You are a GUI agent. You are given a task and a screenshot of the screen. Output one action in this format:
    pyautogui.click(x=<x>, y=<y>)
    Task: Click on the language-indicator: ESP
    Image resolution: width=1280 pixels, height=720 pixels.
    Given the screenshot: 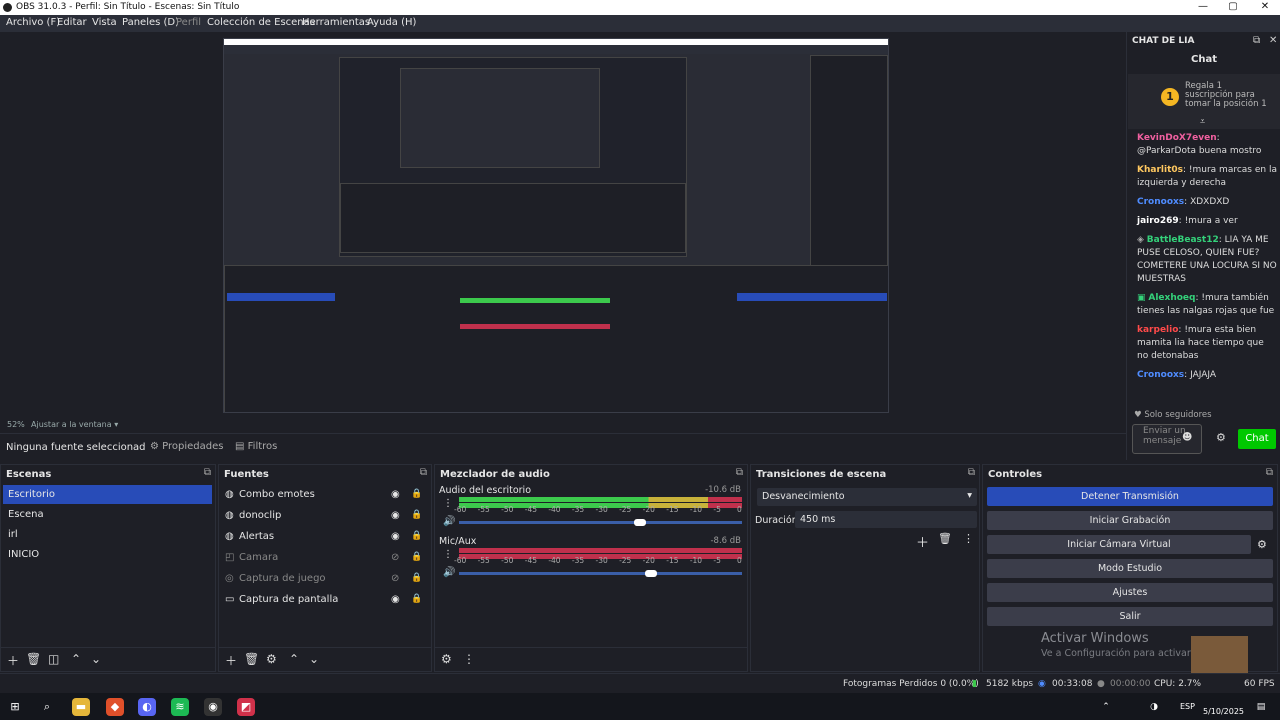 What is the action you would take?
    pyautogui.click(x=1187, y=706)
    